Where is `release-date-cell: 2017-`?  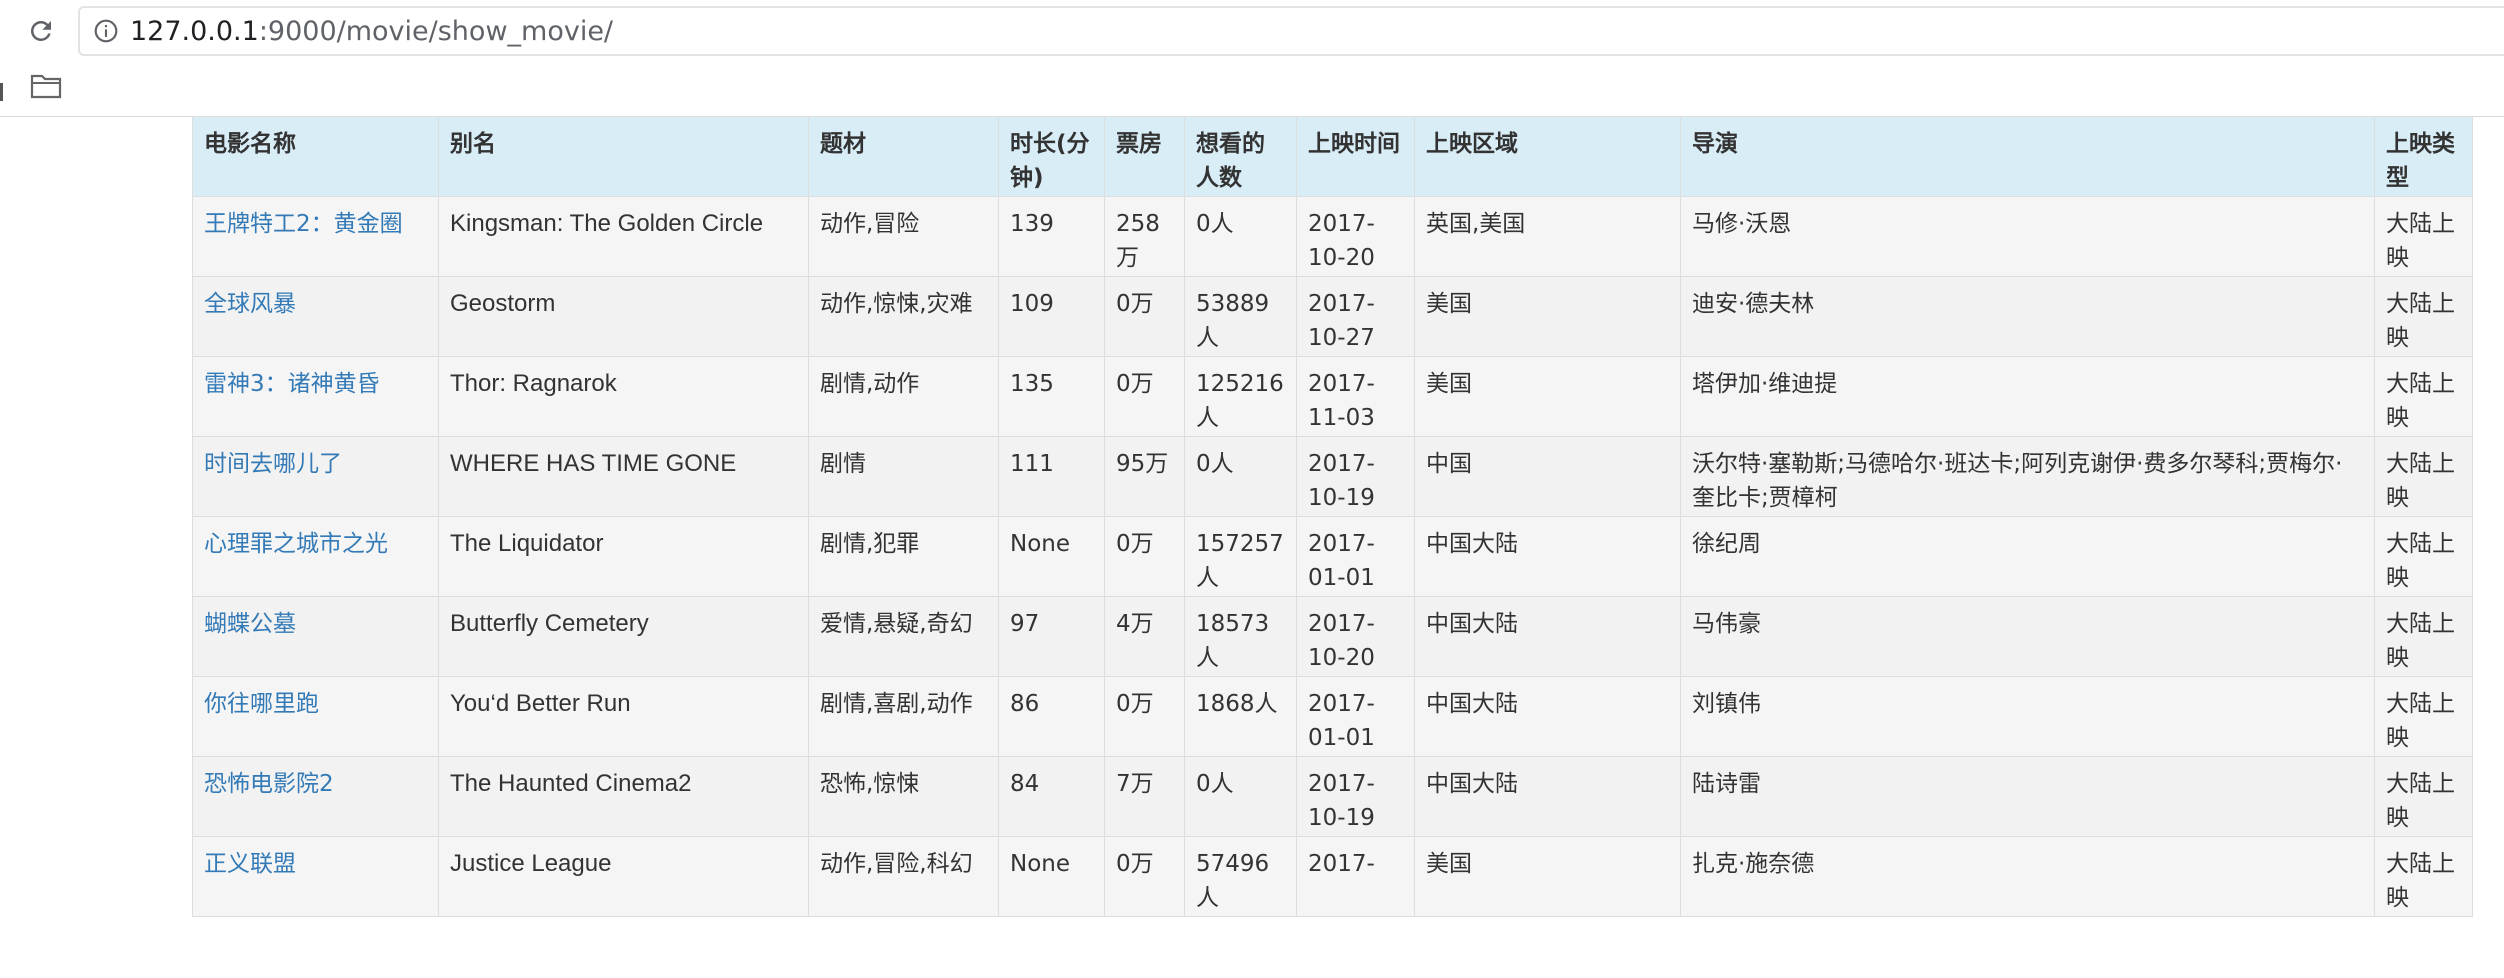
release-date-cell: 2017- is located at coordinates (1355, 876).